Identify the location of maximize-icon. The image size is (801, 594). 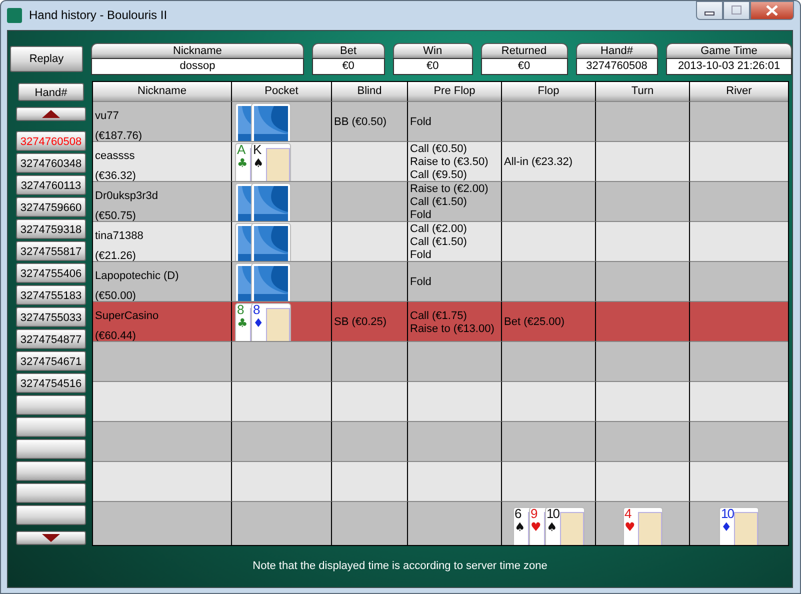
(737, 10).